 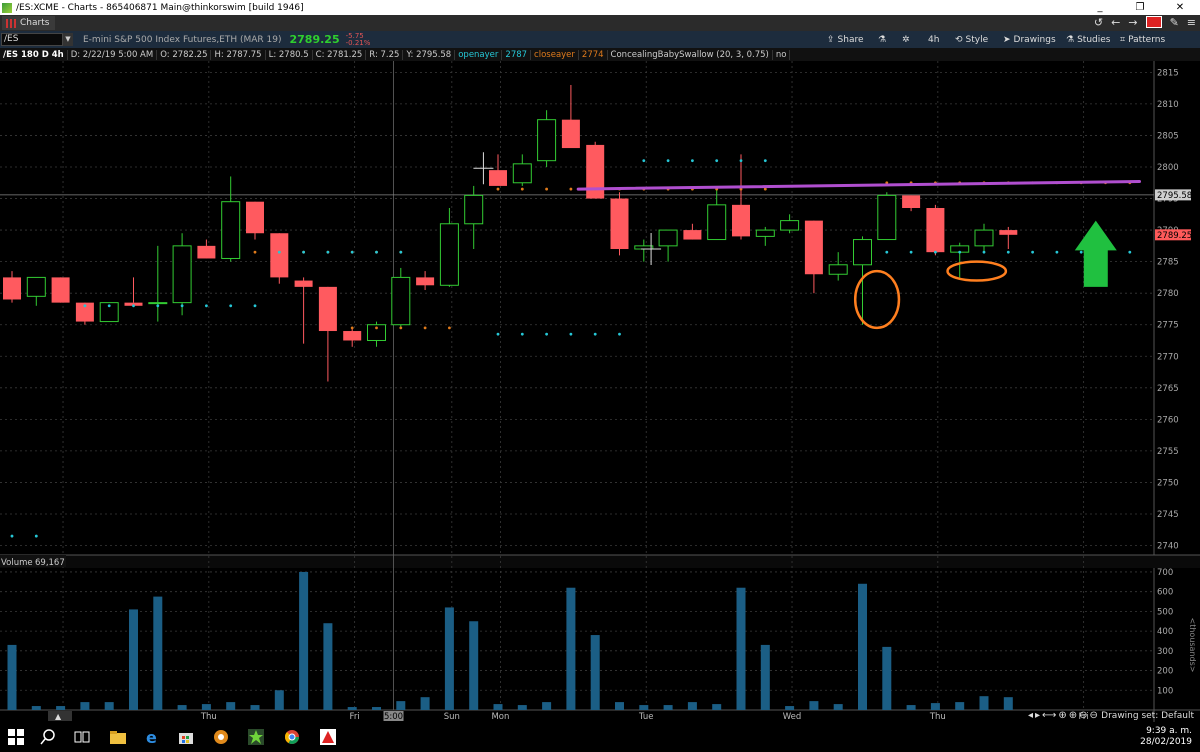 I want to click on cursor-icon: ➤, so click(x=1007, y=39).